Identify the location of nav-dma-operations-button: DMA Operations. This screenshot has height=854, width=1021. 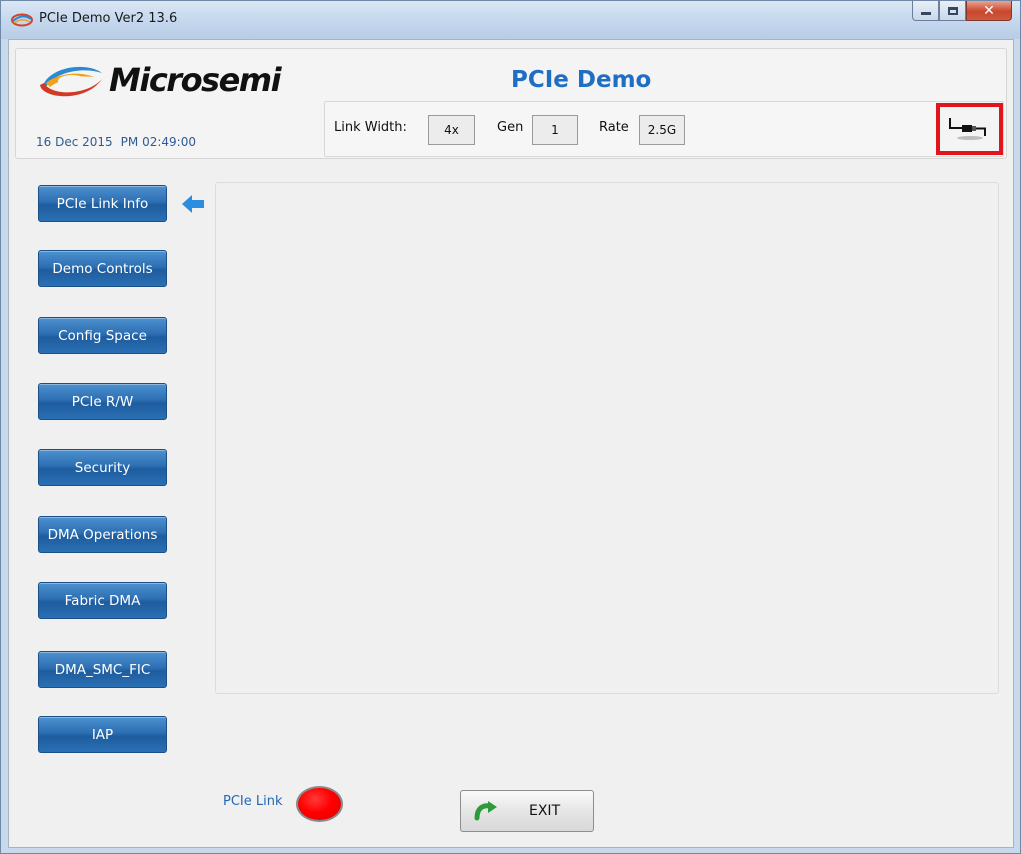
(102, 534).